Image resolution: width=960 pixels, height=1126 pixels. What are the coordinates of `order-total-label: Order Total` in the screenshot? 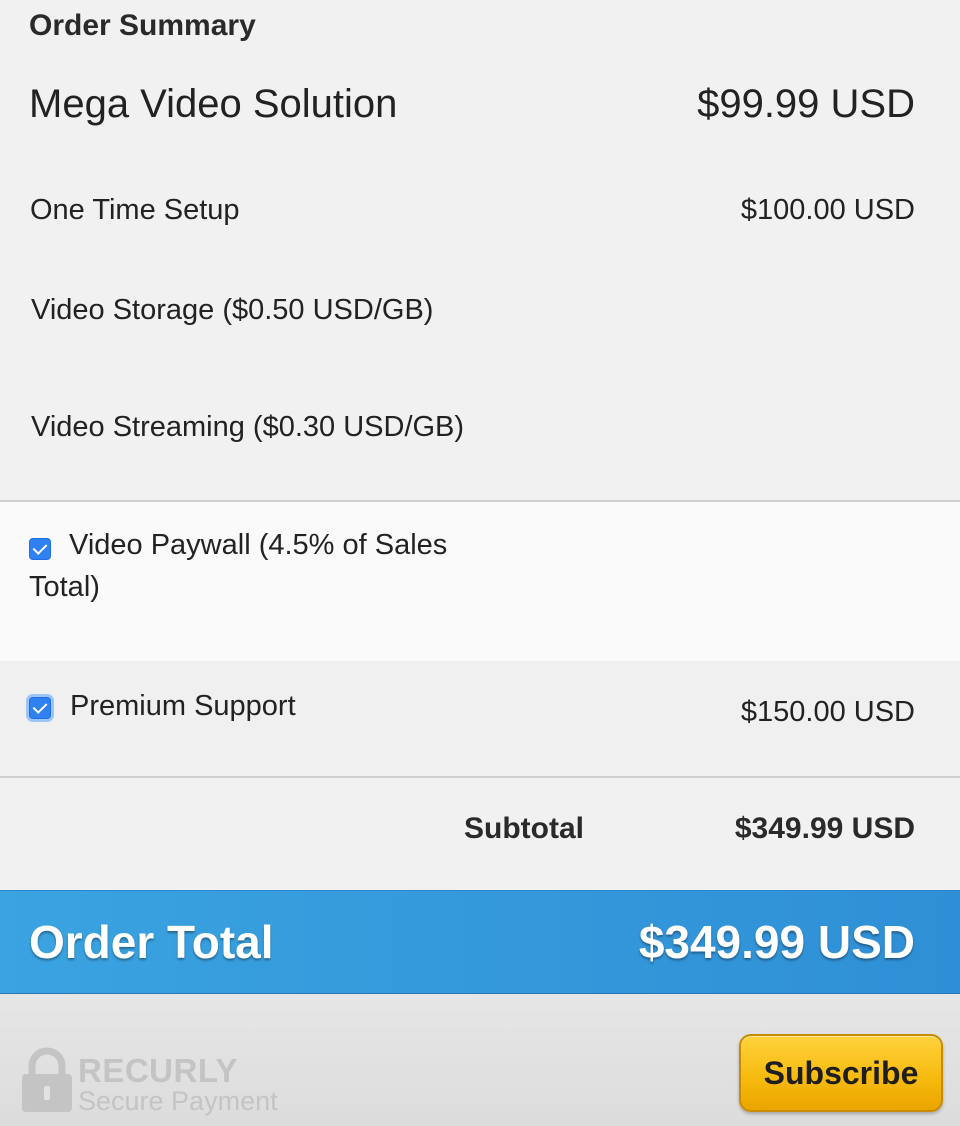 It's located at (151, 942).